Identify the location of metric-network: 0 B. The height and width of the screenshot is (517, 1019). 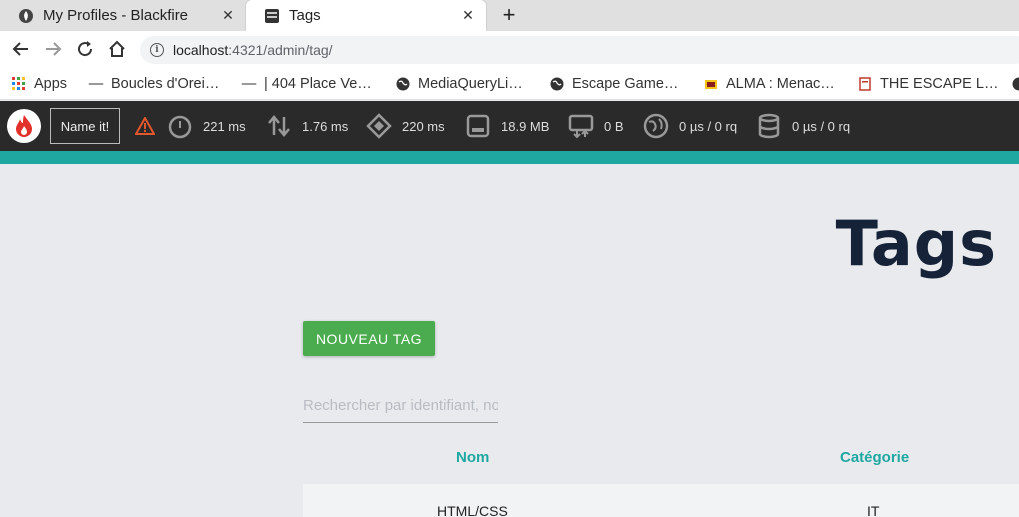
(596, 126).